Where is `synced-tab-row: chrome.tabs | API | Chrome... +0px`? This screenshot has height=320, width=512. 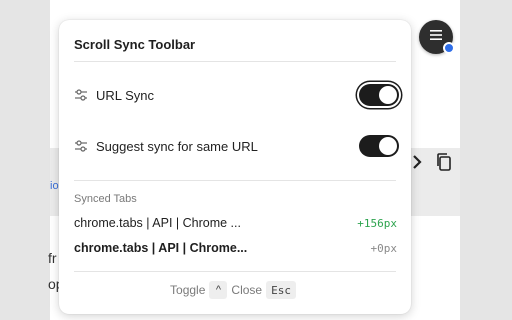 synced-tab-row: chrome.tabs | API | Chrome... +0px is located at coordinates (235, 248).